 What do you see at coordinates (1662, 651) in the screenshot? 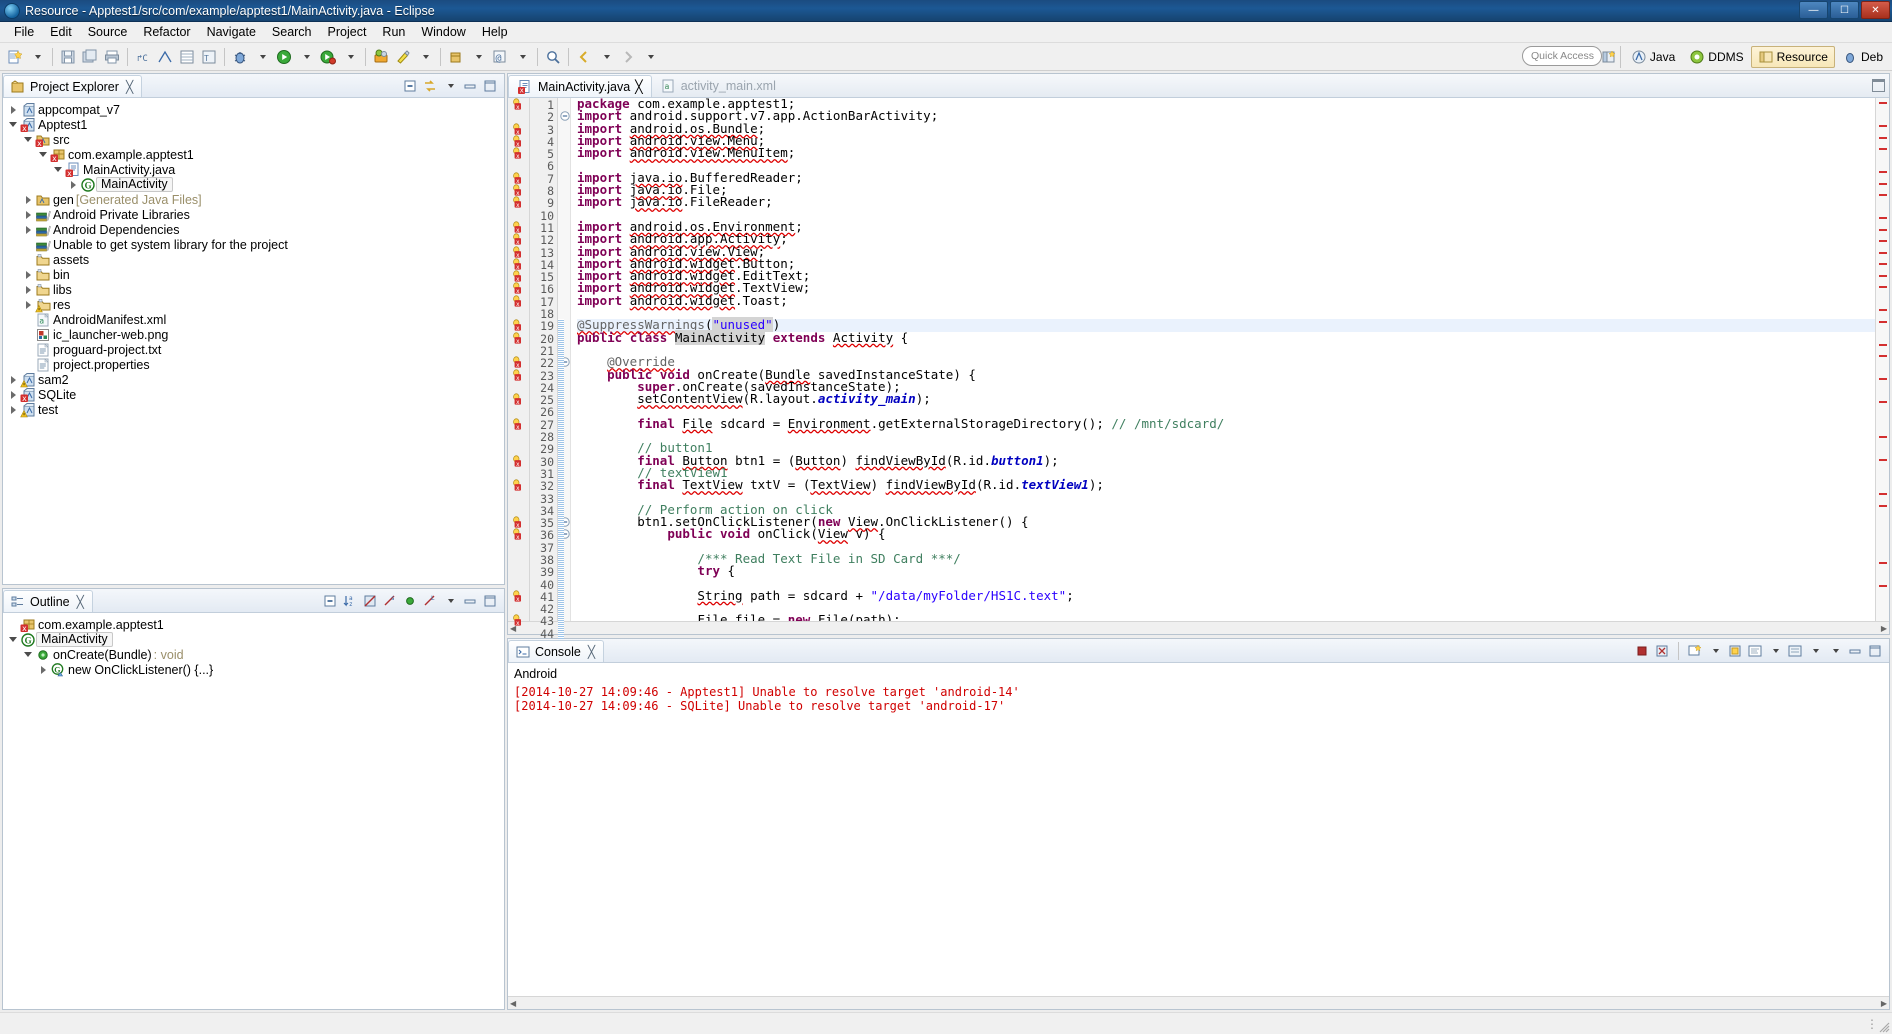
I see `remove-launch-icon` at bounding box center [1662, 651].